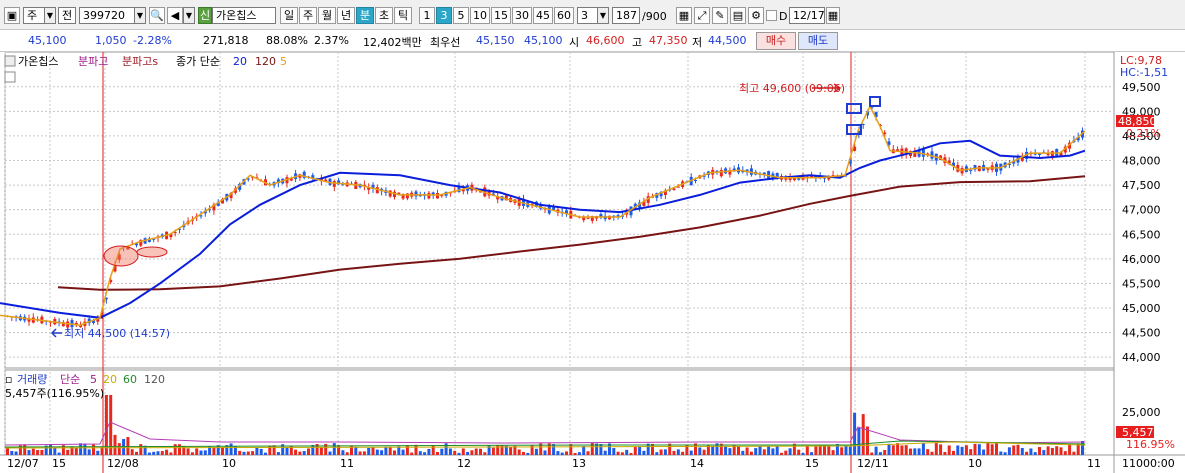  Describe the element at coordinates (67, 15) in the screenshot. I see `period-type-select: 전` at that location.